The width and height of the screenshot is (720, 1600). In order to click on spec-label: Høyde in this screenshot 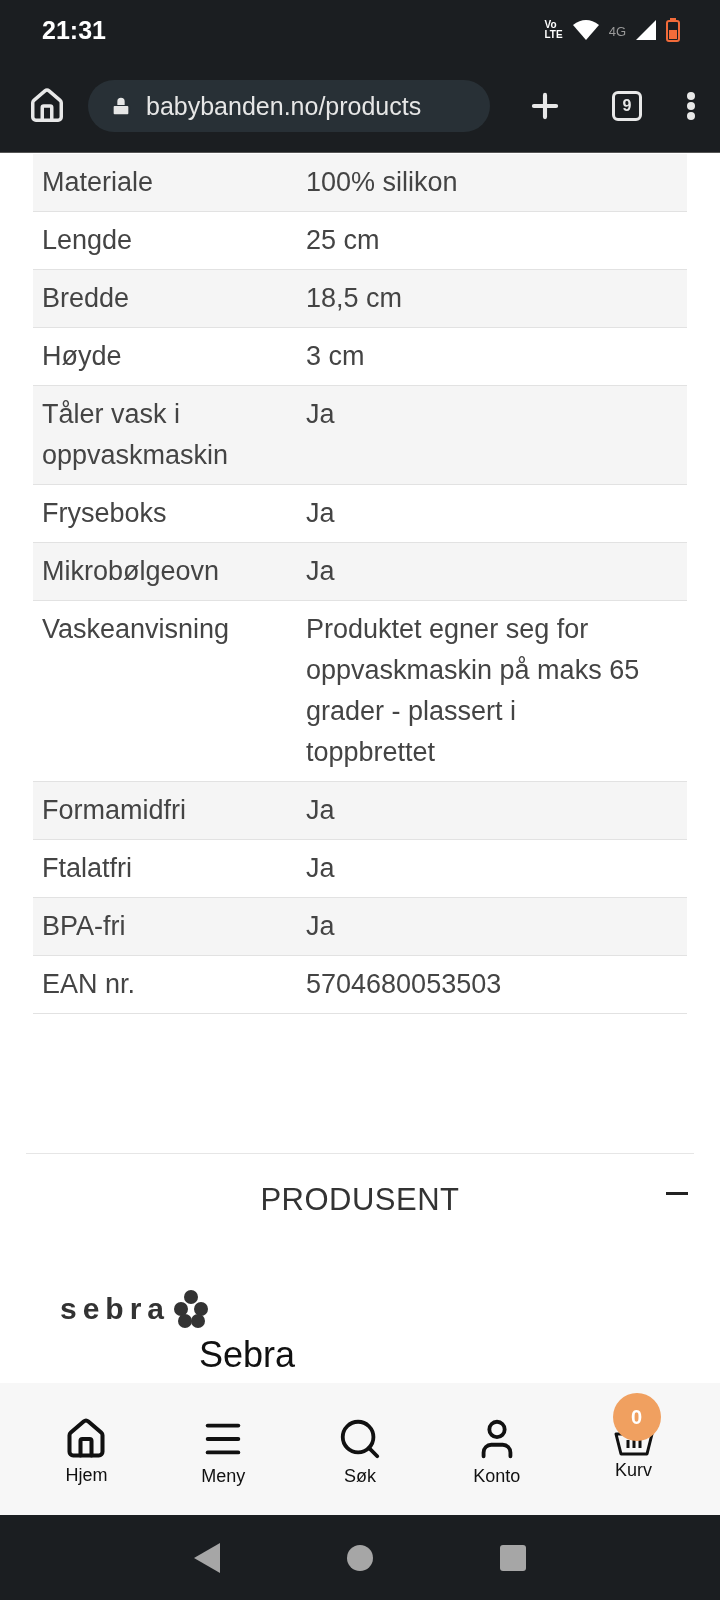, I will do `click(82, 356)`.